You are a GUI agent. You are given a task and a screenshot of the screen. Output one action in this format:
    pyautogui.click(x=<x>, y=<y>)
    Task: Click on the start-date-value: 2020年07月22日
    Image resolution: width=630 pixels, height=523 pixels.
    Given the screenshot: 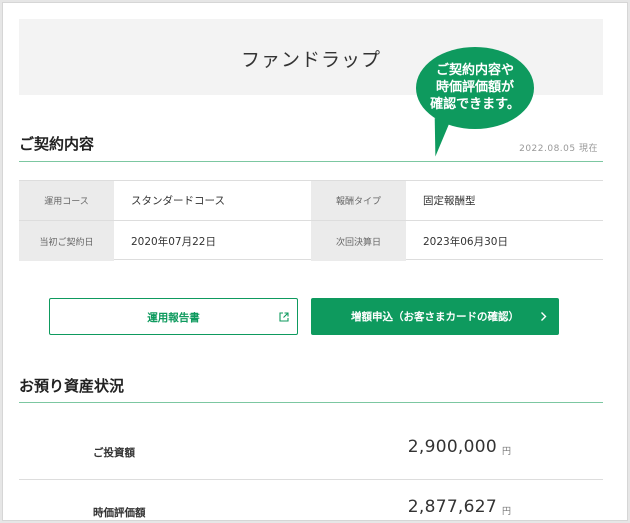 What is the action you would take?
    pyautogui.click(x=173, y=241)
    